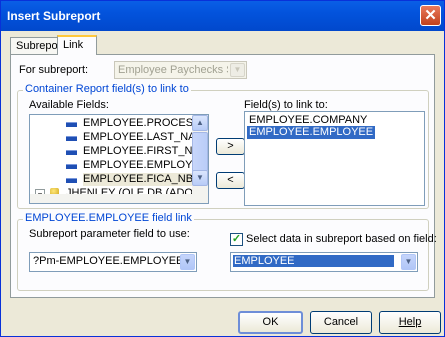 The image size is (445, 337). What do you see at coordinates (37, 45) in the screenshot?
I see `tab-subreport: Subreport` at bounding box center [37, 45].